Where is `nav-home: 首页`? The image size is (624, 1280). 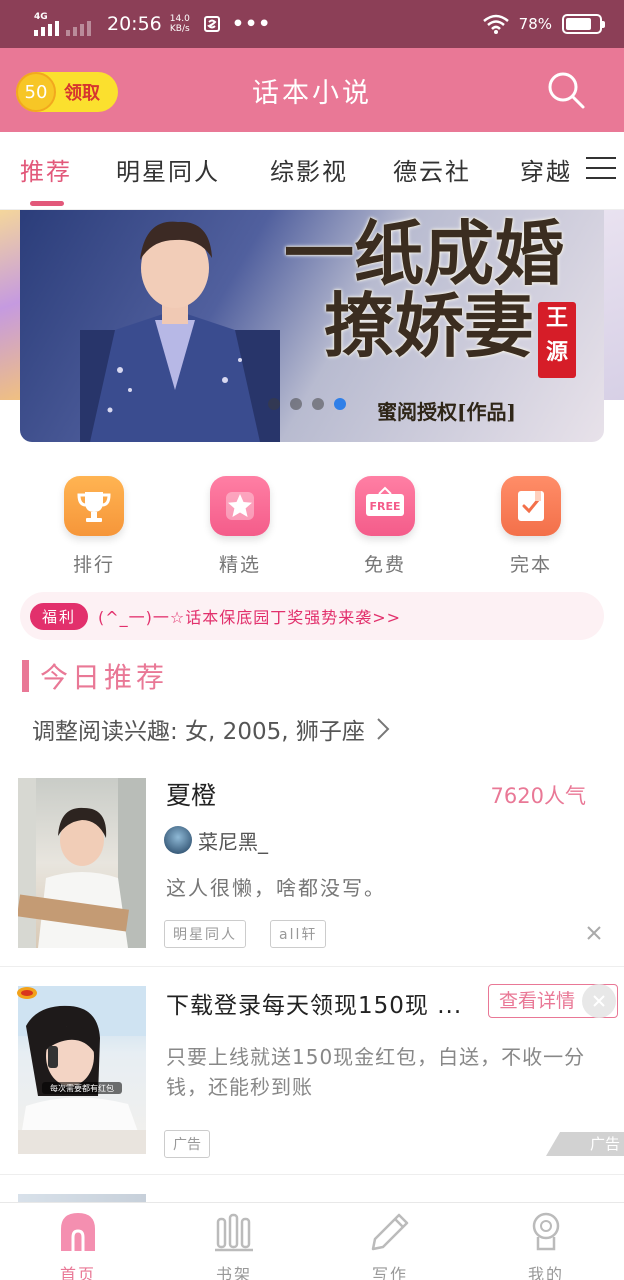
nav-home: 首页 is located at coordinates (78, 1241).